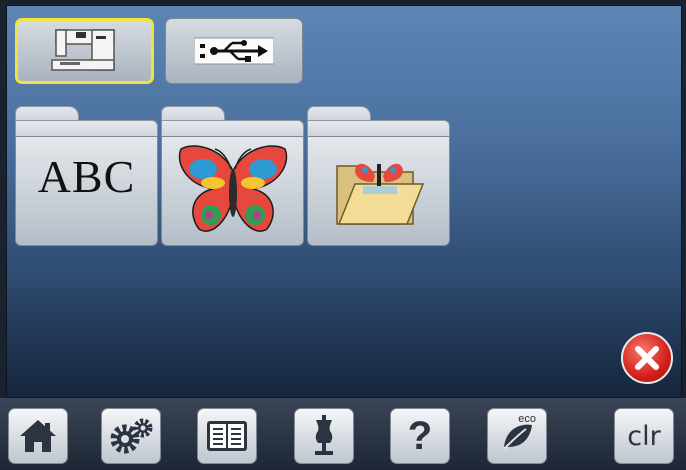 This screenshot has width=686, height=470. I want to click on folder-embroidery-designs, so click(232, 176).